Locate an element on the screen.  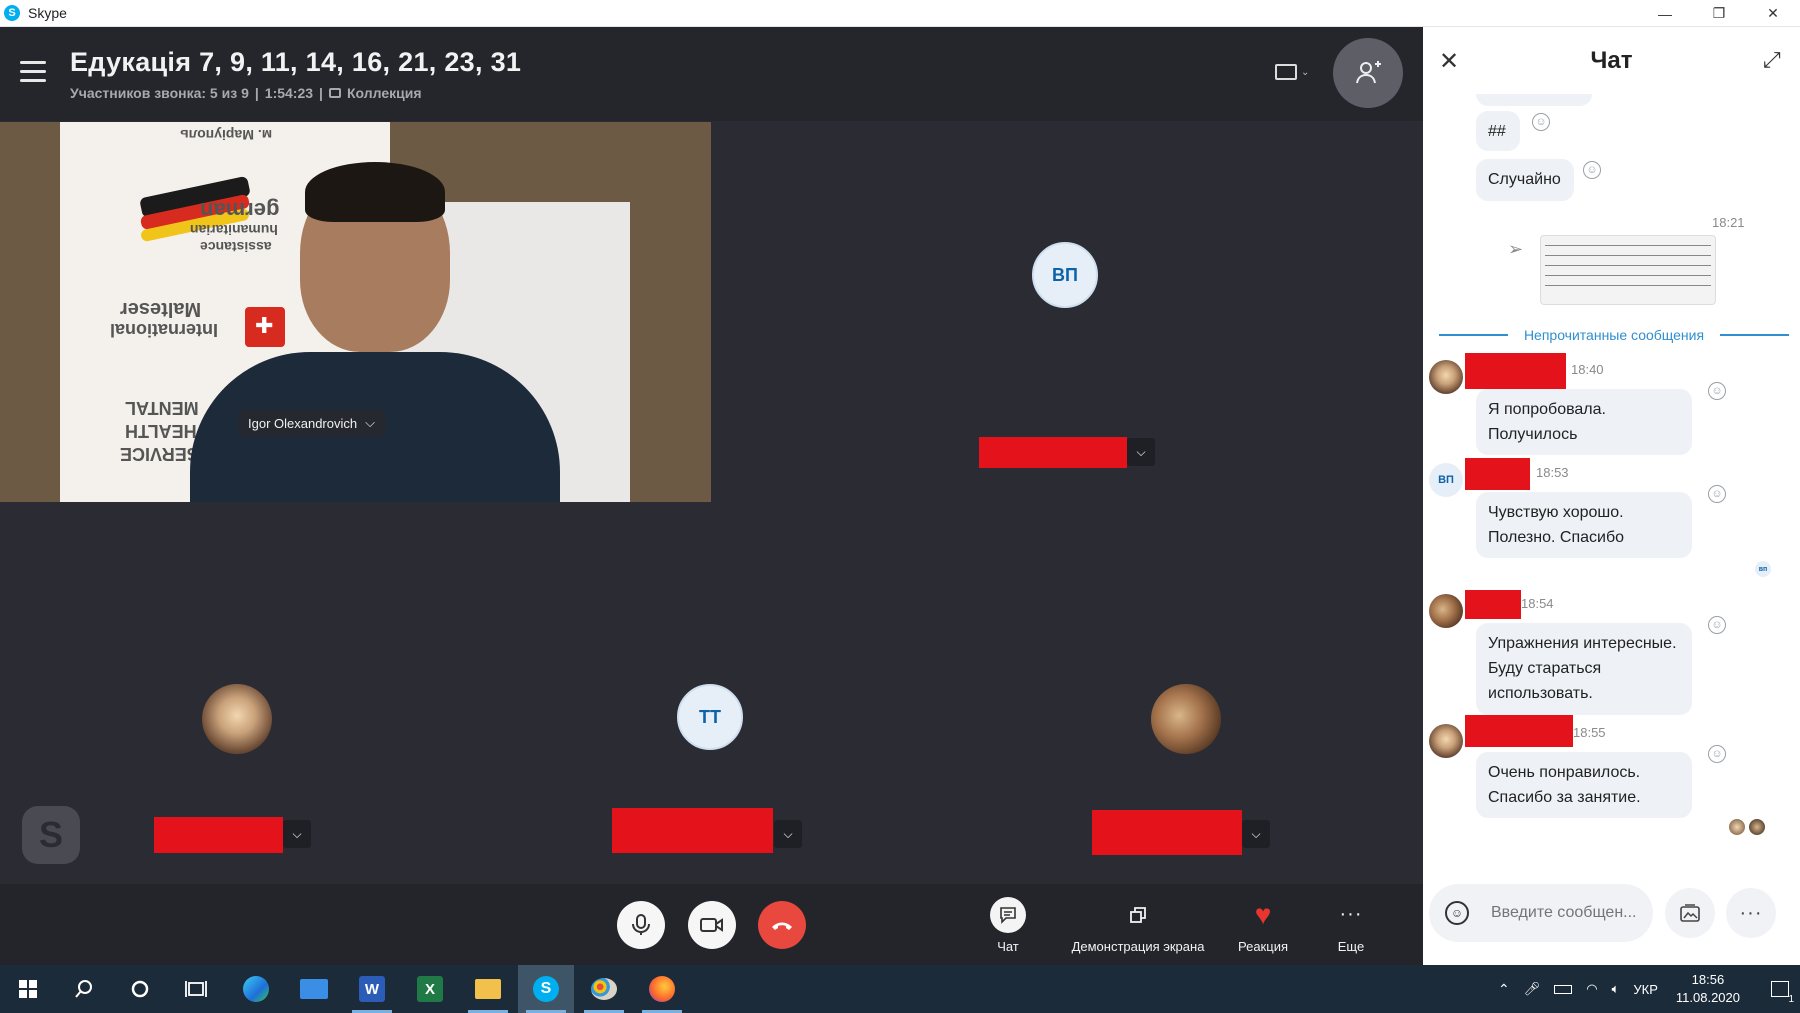
file-explorer-app is located at coordinates (488, 989).